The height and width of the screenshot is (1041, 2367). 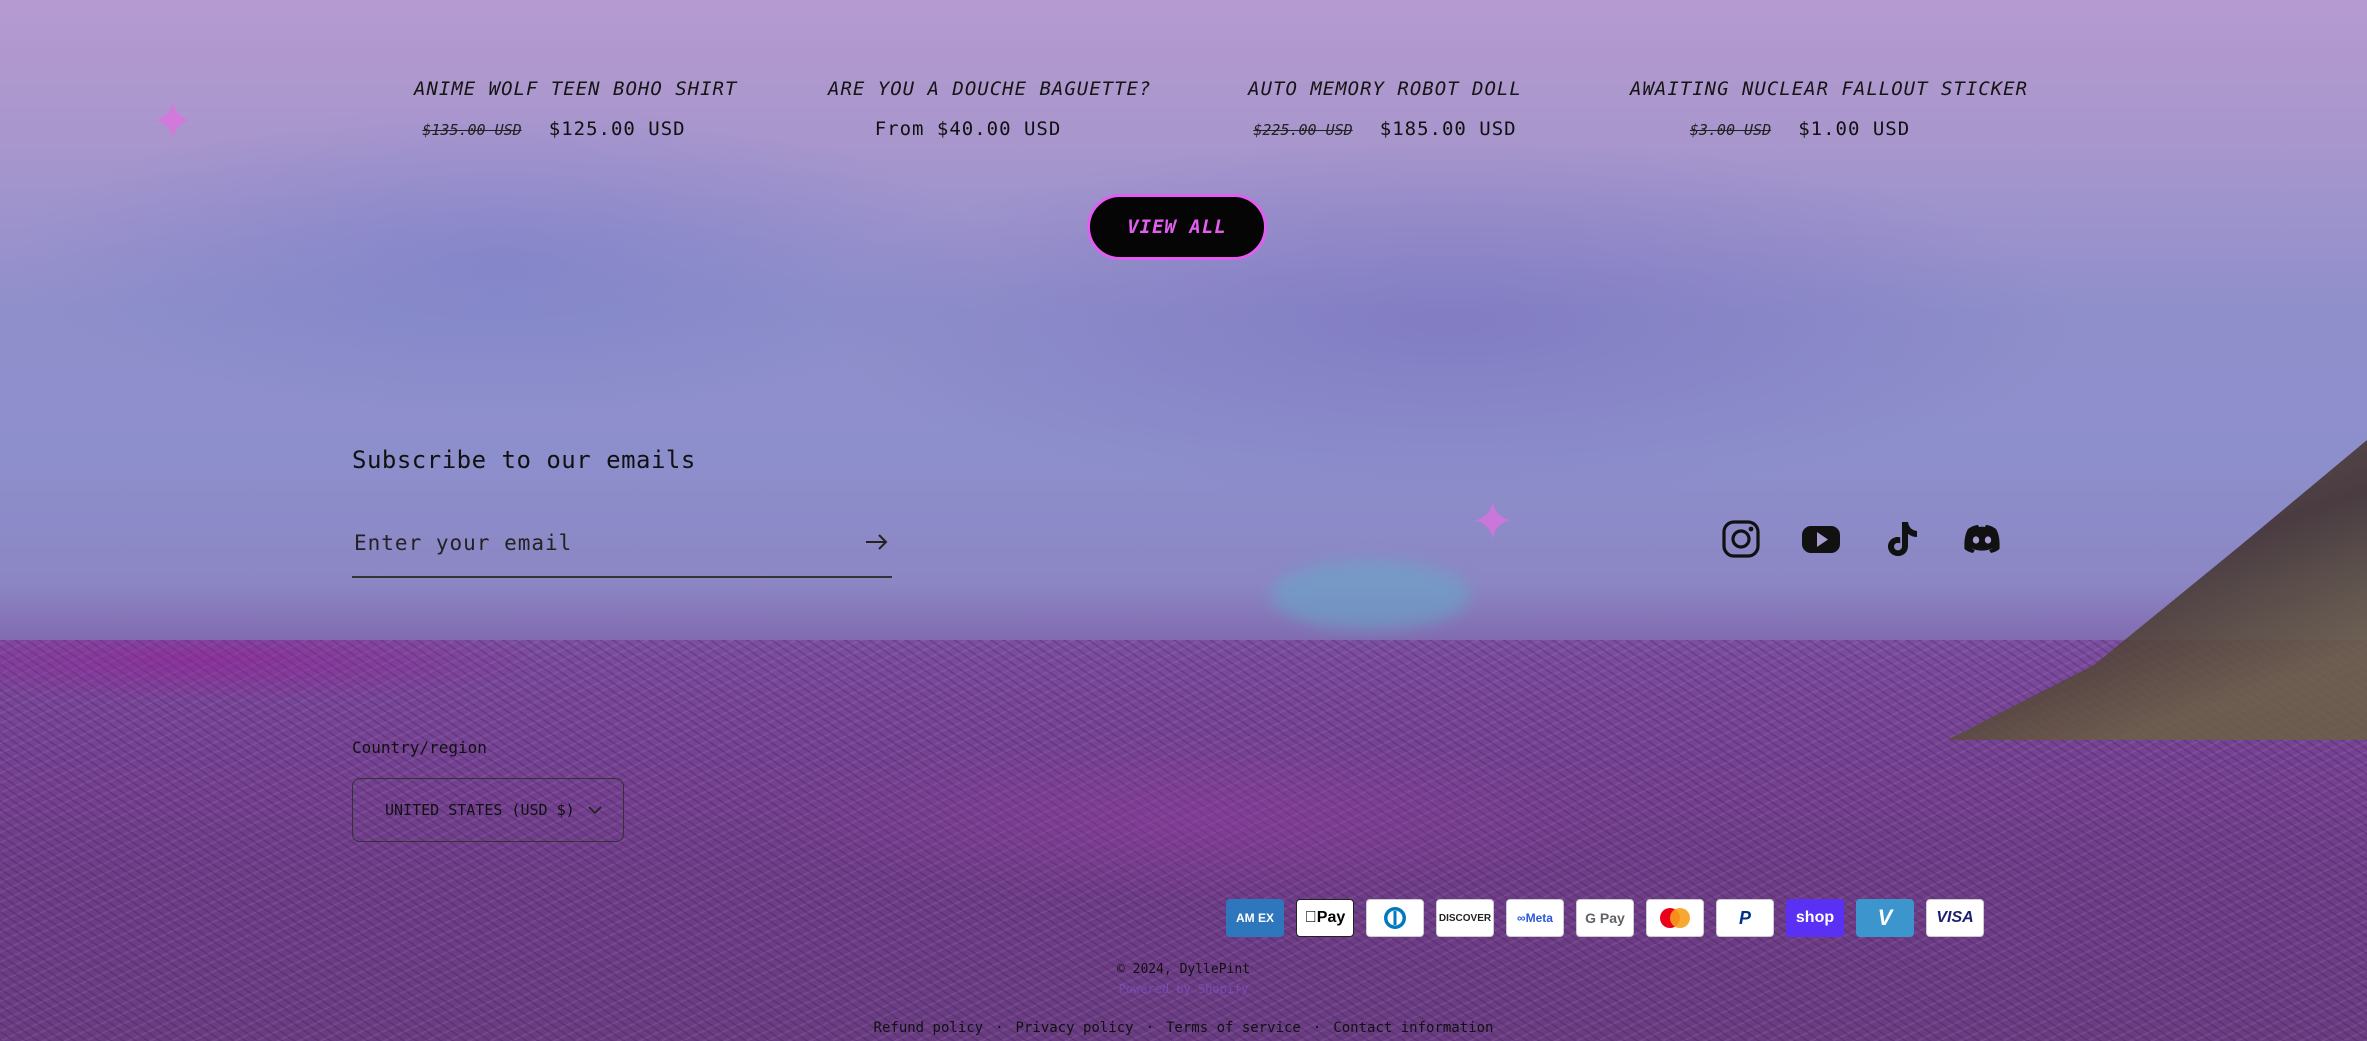 What do you see at coordinates (877, 542) in the screenshot?
I see `arrow-right-icon` at bounding box center [877, 542].